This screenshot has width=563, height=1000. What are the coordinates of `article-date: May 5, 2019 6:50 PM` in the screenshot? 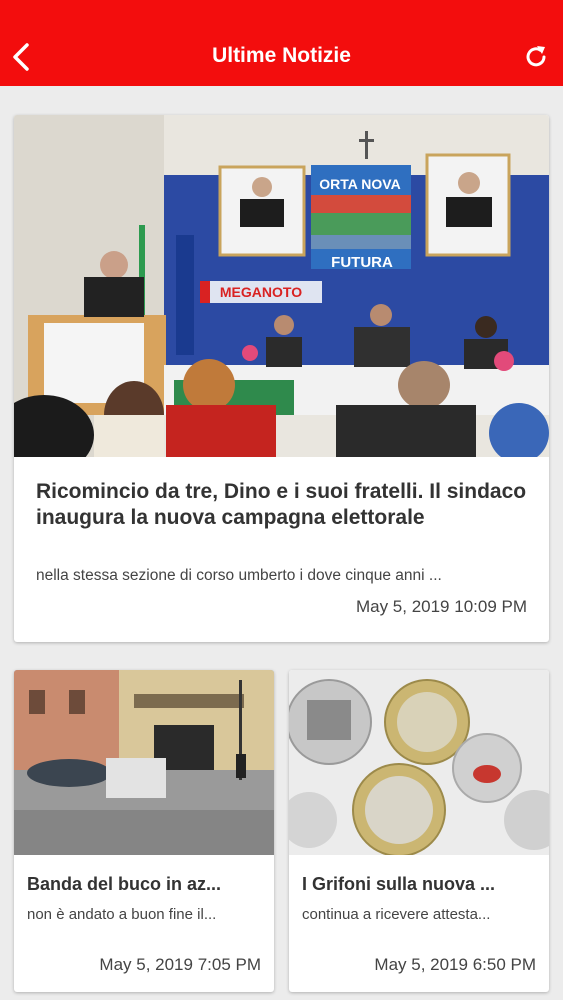 It's located at (455, 964).